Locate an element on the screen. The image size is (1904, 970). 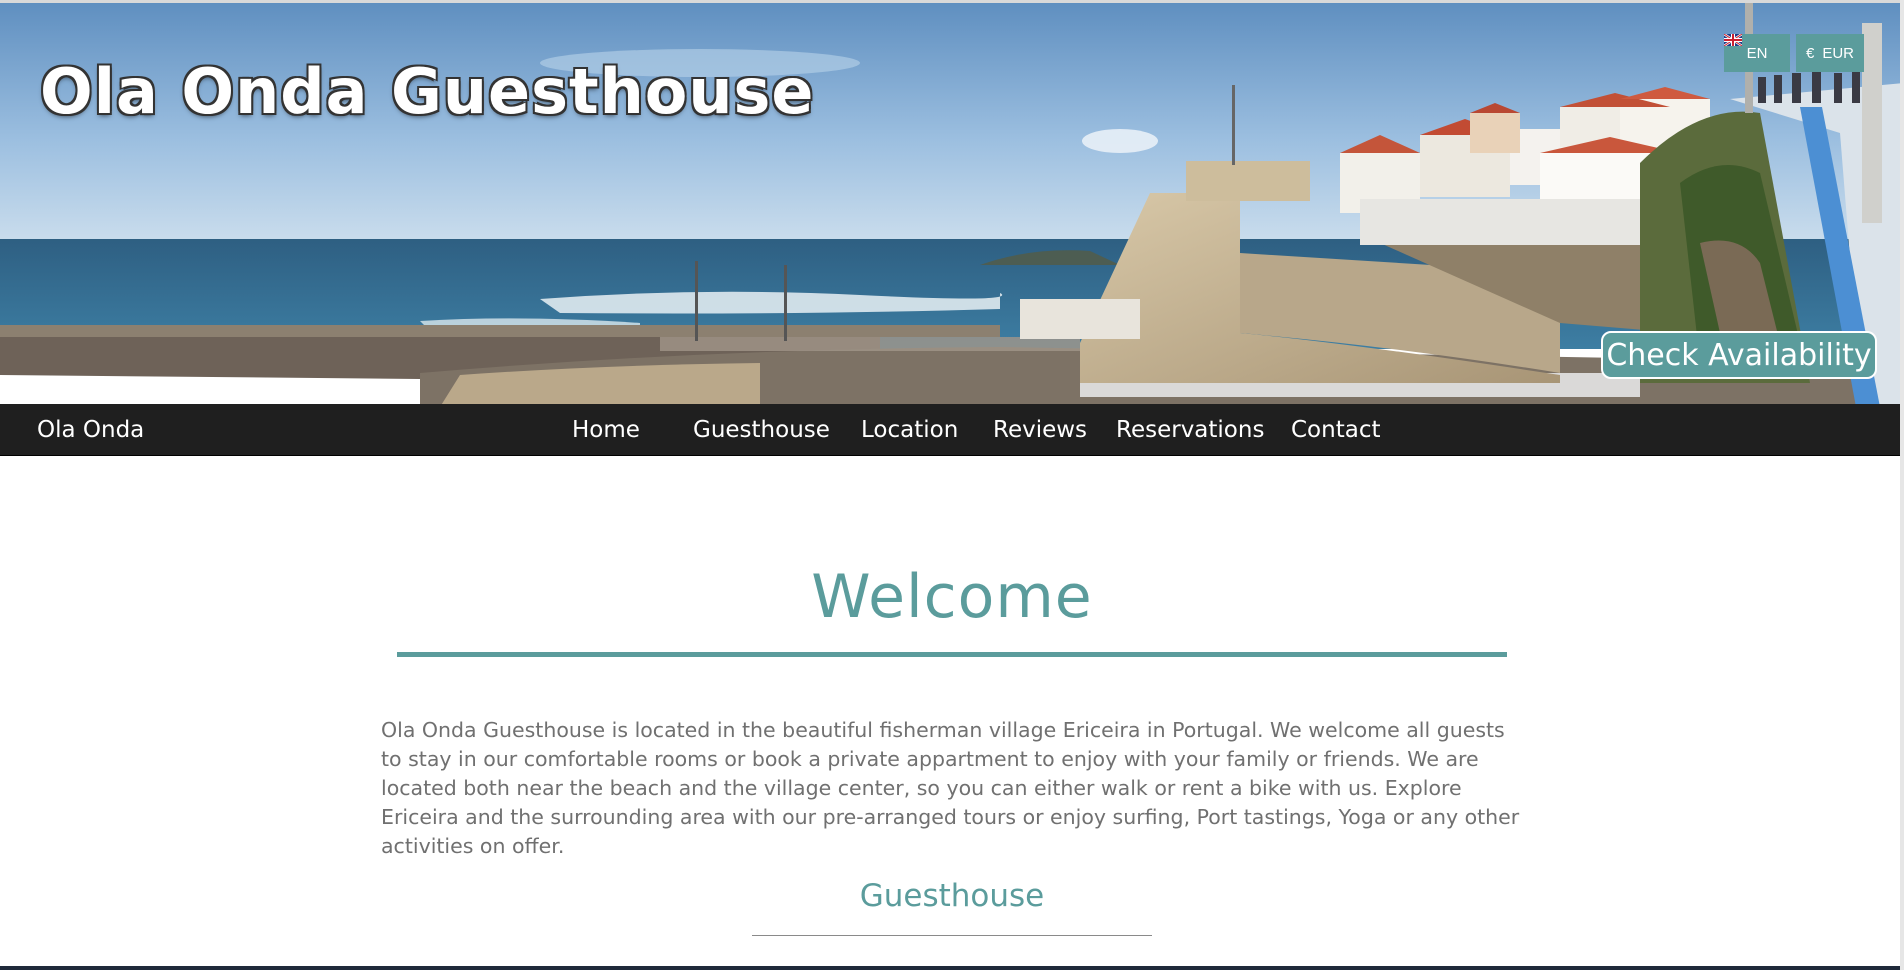
nav-item-reviews: Reviews is located at coordinates (1040, 430).